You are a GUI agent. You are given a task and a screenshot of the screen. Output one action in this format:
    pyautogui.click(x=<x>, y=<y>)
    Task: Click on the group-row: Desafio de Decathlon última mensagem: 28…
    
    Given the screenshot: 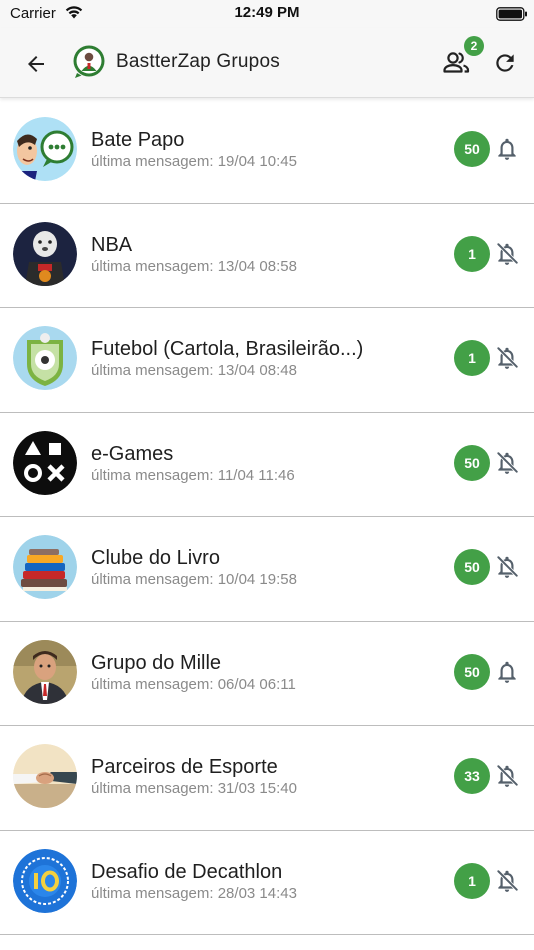 What is the action you would take?
    pyautogui.click(x=267, y=883)
    